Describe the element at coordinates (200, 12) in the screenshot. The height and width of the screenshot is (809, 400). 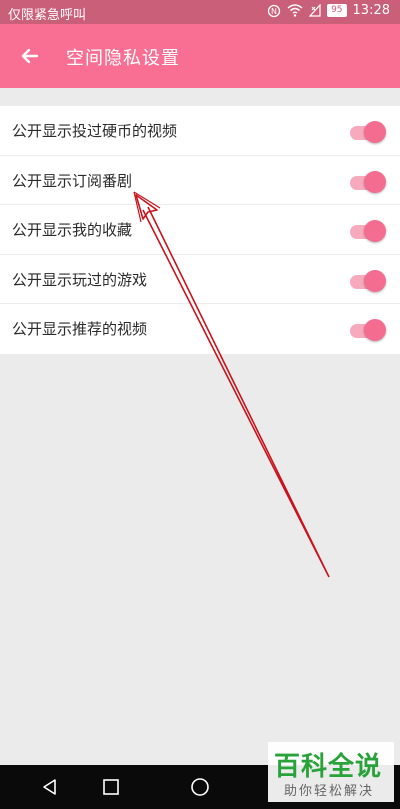
I see `status-bar: 仅限紧急呼叫 N 95 13:28` at that location.